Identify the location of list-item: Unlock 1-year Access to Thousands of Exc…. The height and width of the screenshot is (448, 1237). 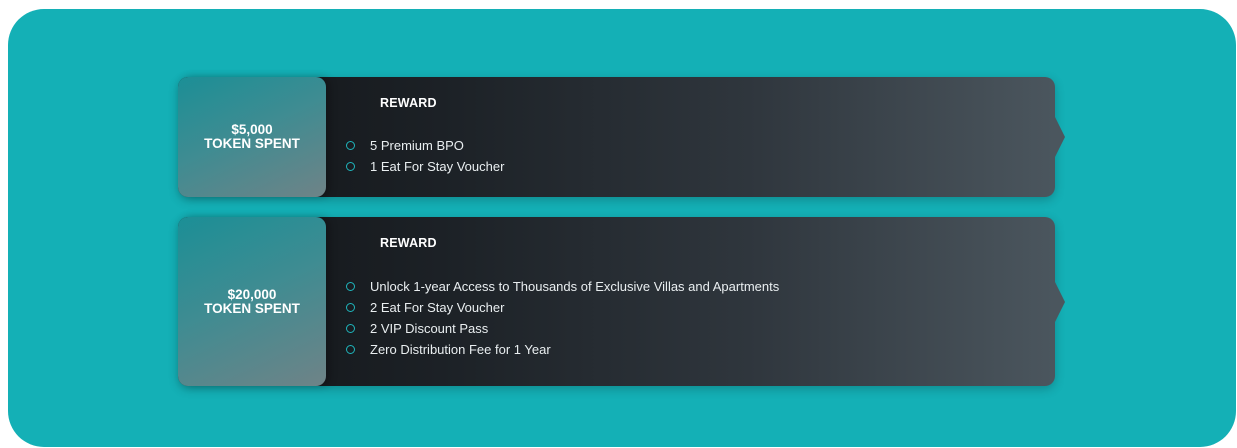
(562, 286).